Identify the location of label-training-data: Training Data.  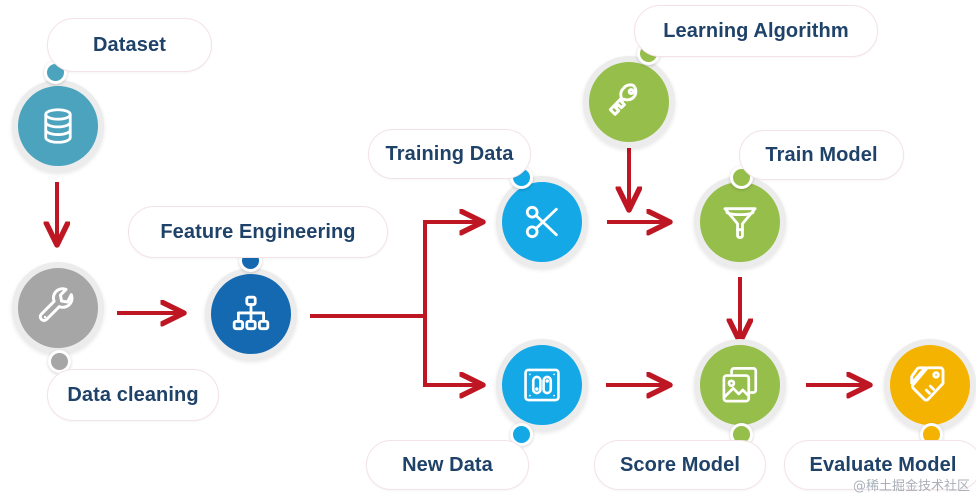
(449, 154).